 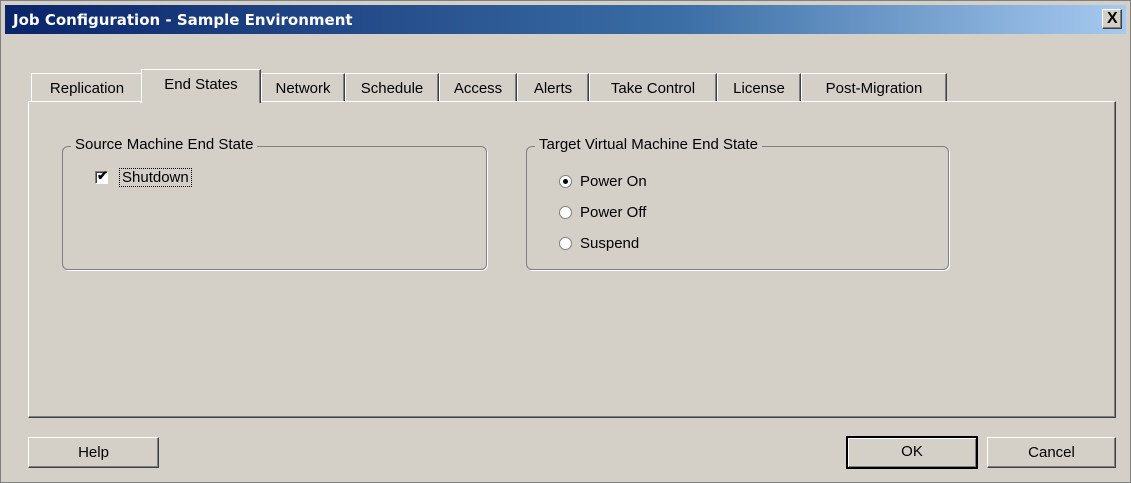 I want to click on shutdown-label: Shutdown, so click(x=155, y=177).